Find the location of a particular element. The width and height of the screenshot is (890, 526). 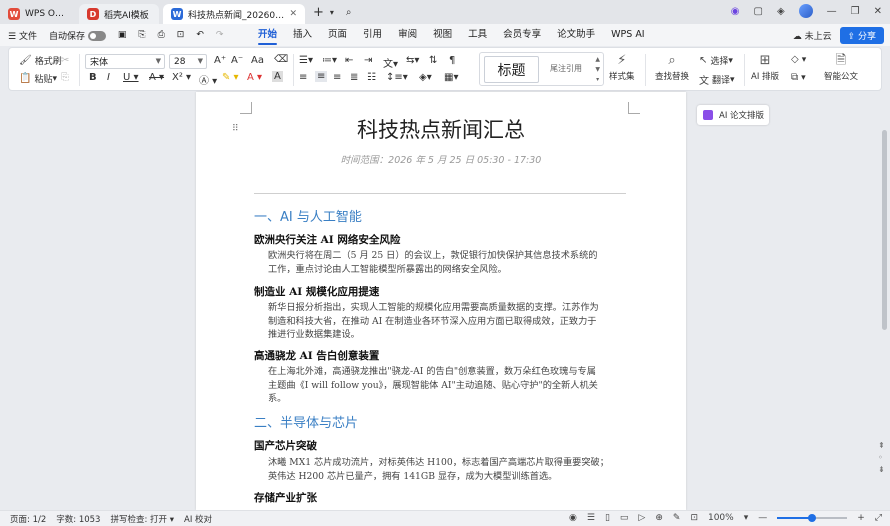

bold-icon: B is located at coordinates (93, 77).